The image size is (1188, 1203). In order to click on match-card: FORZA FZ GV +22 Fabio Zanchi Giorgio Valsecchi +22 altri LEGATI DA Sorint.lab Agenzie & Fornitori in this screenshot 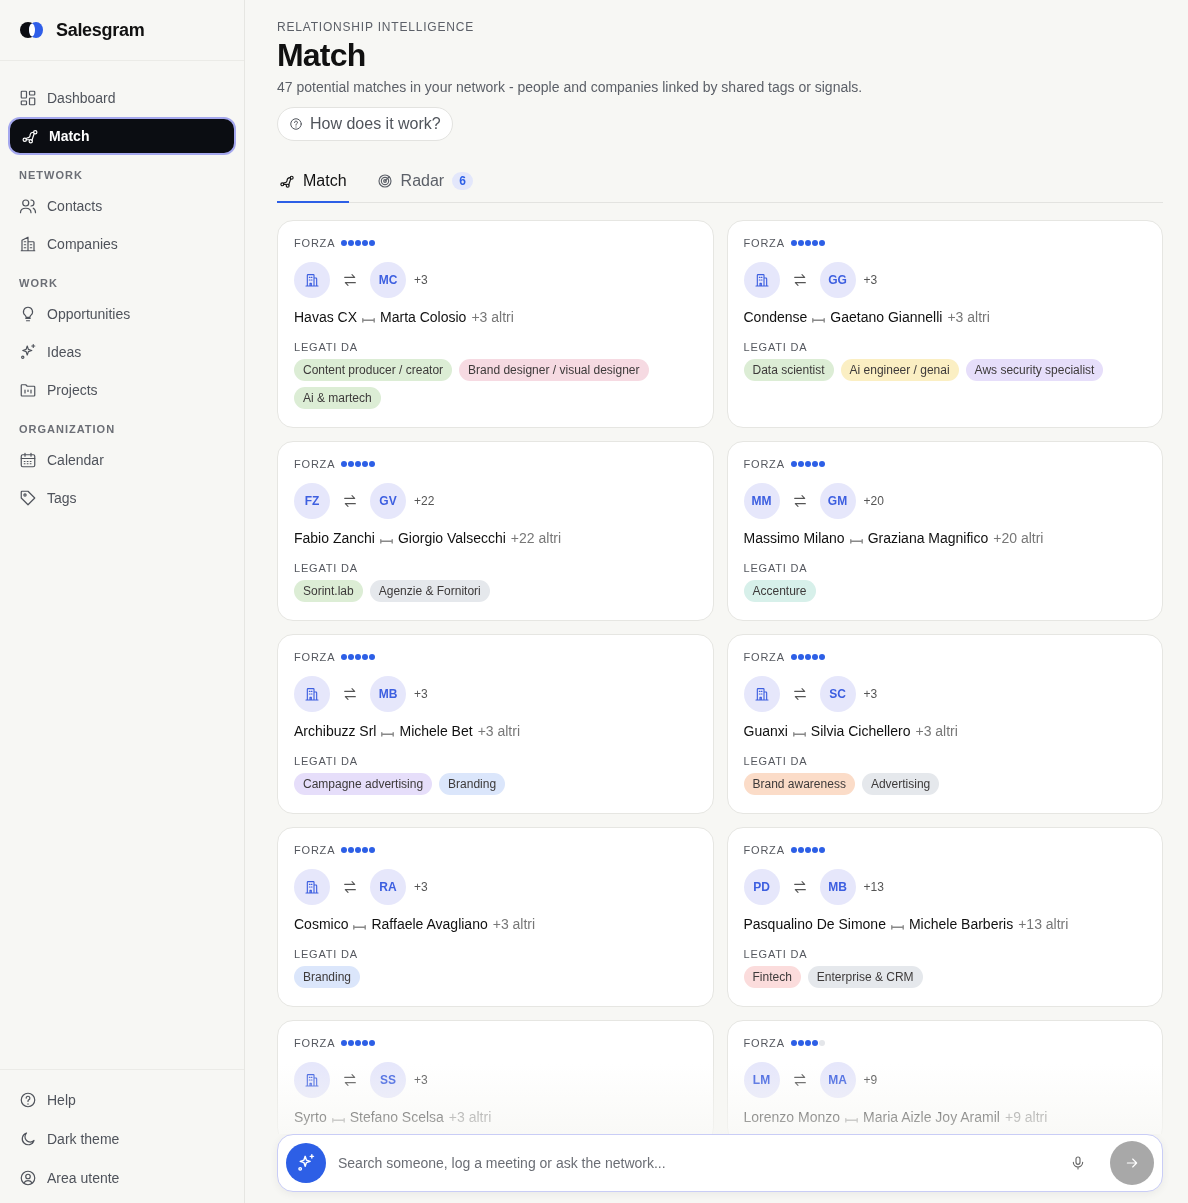, I will do `click(495, 531)`.